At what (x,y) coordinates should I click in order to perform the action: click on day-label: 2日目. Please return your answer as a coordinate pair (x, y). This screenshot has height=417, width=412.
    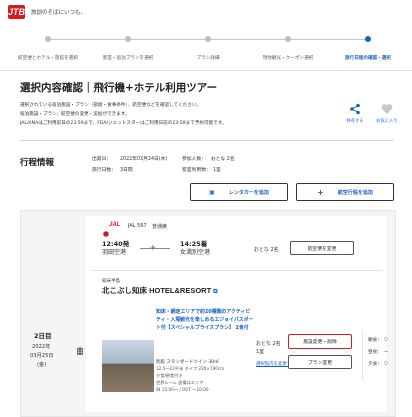
    Looking at the image, I should click on (43, 336).